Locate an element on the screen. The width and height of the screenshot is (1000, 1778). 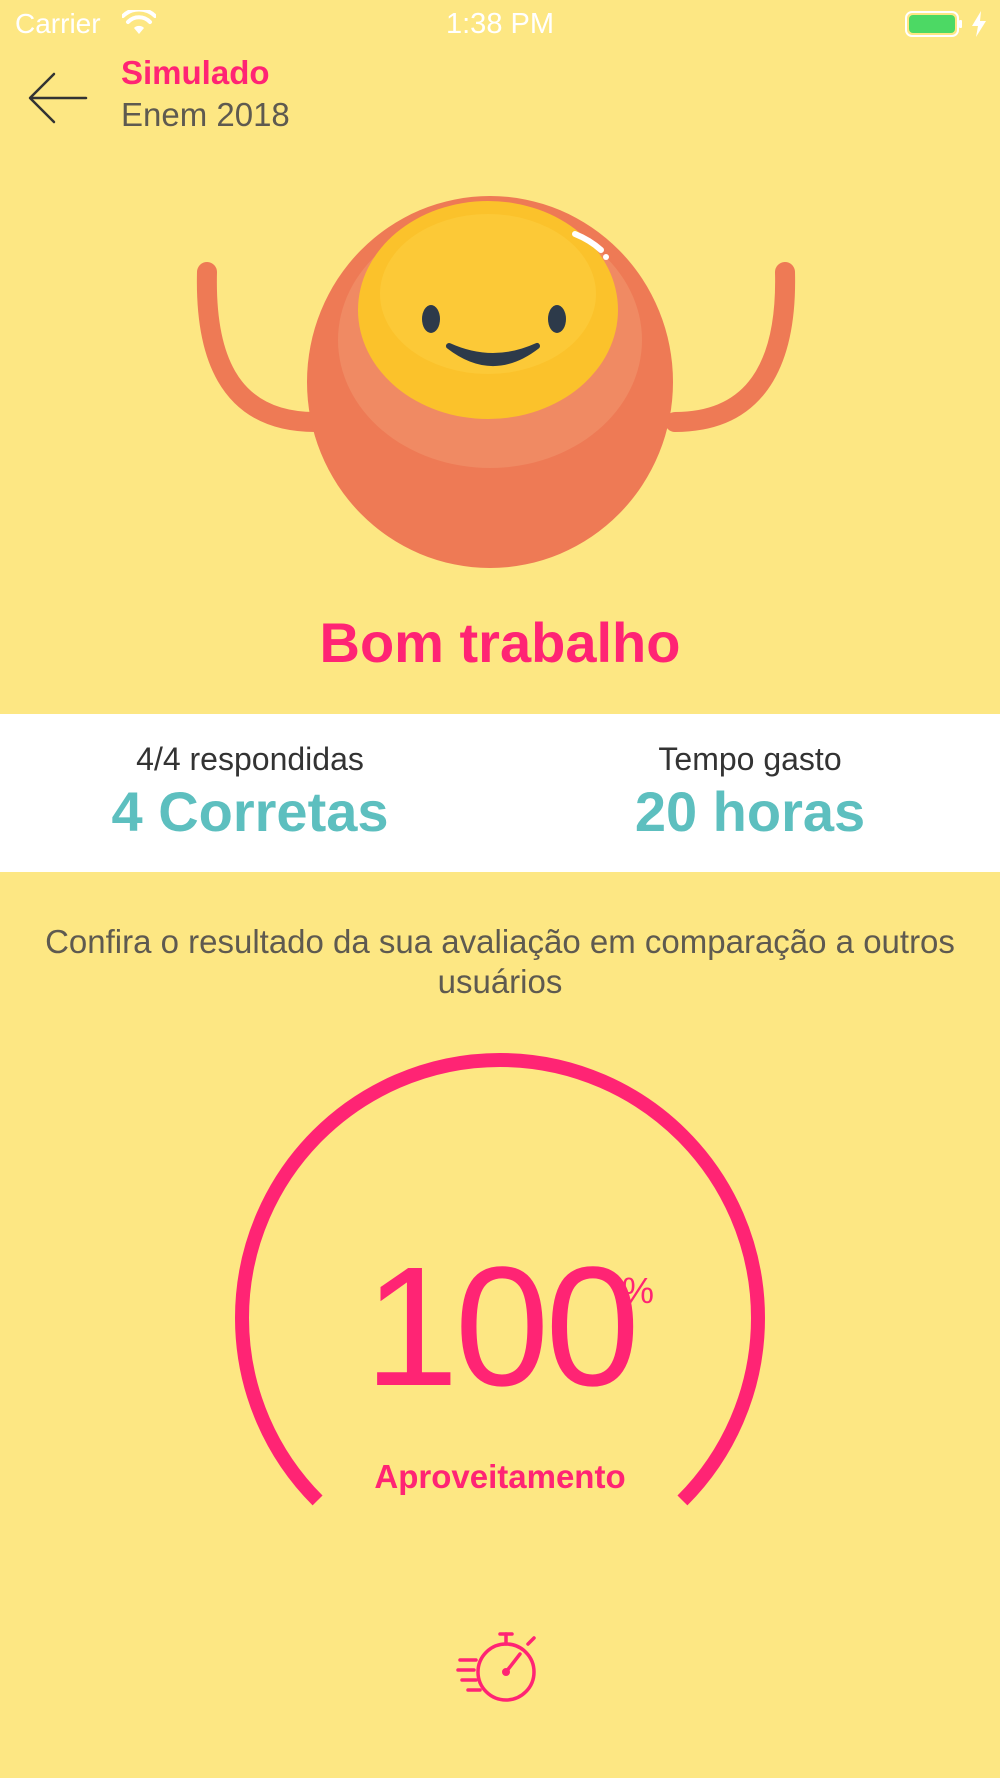
battery-icon is located at coordinates (934, 26).